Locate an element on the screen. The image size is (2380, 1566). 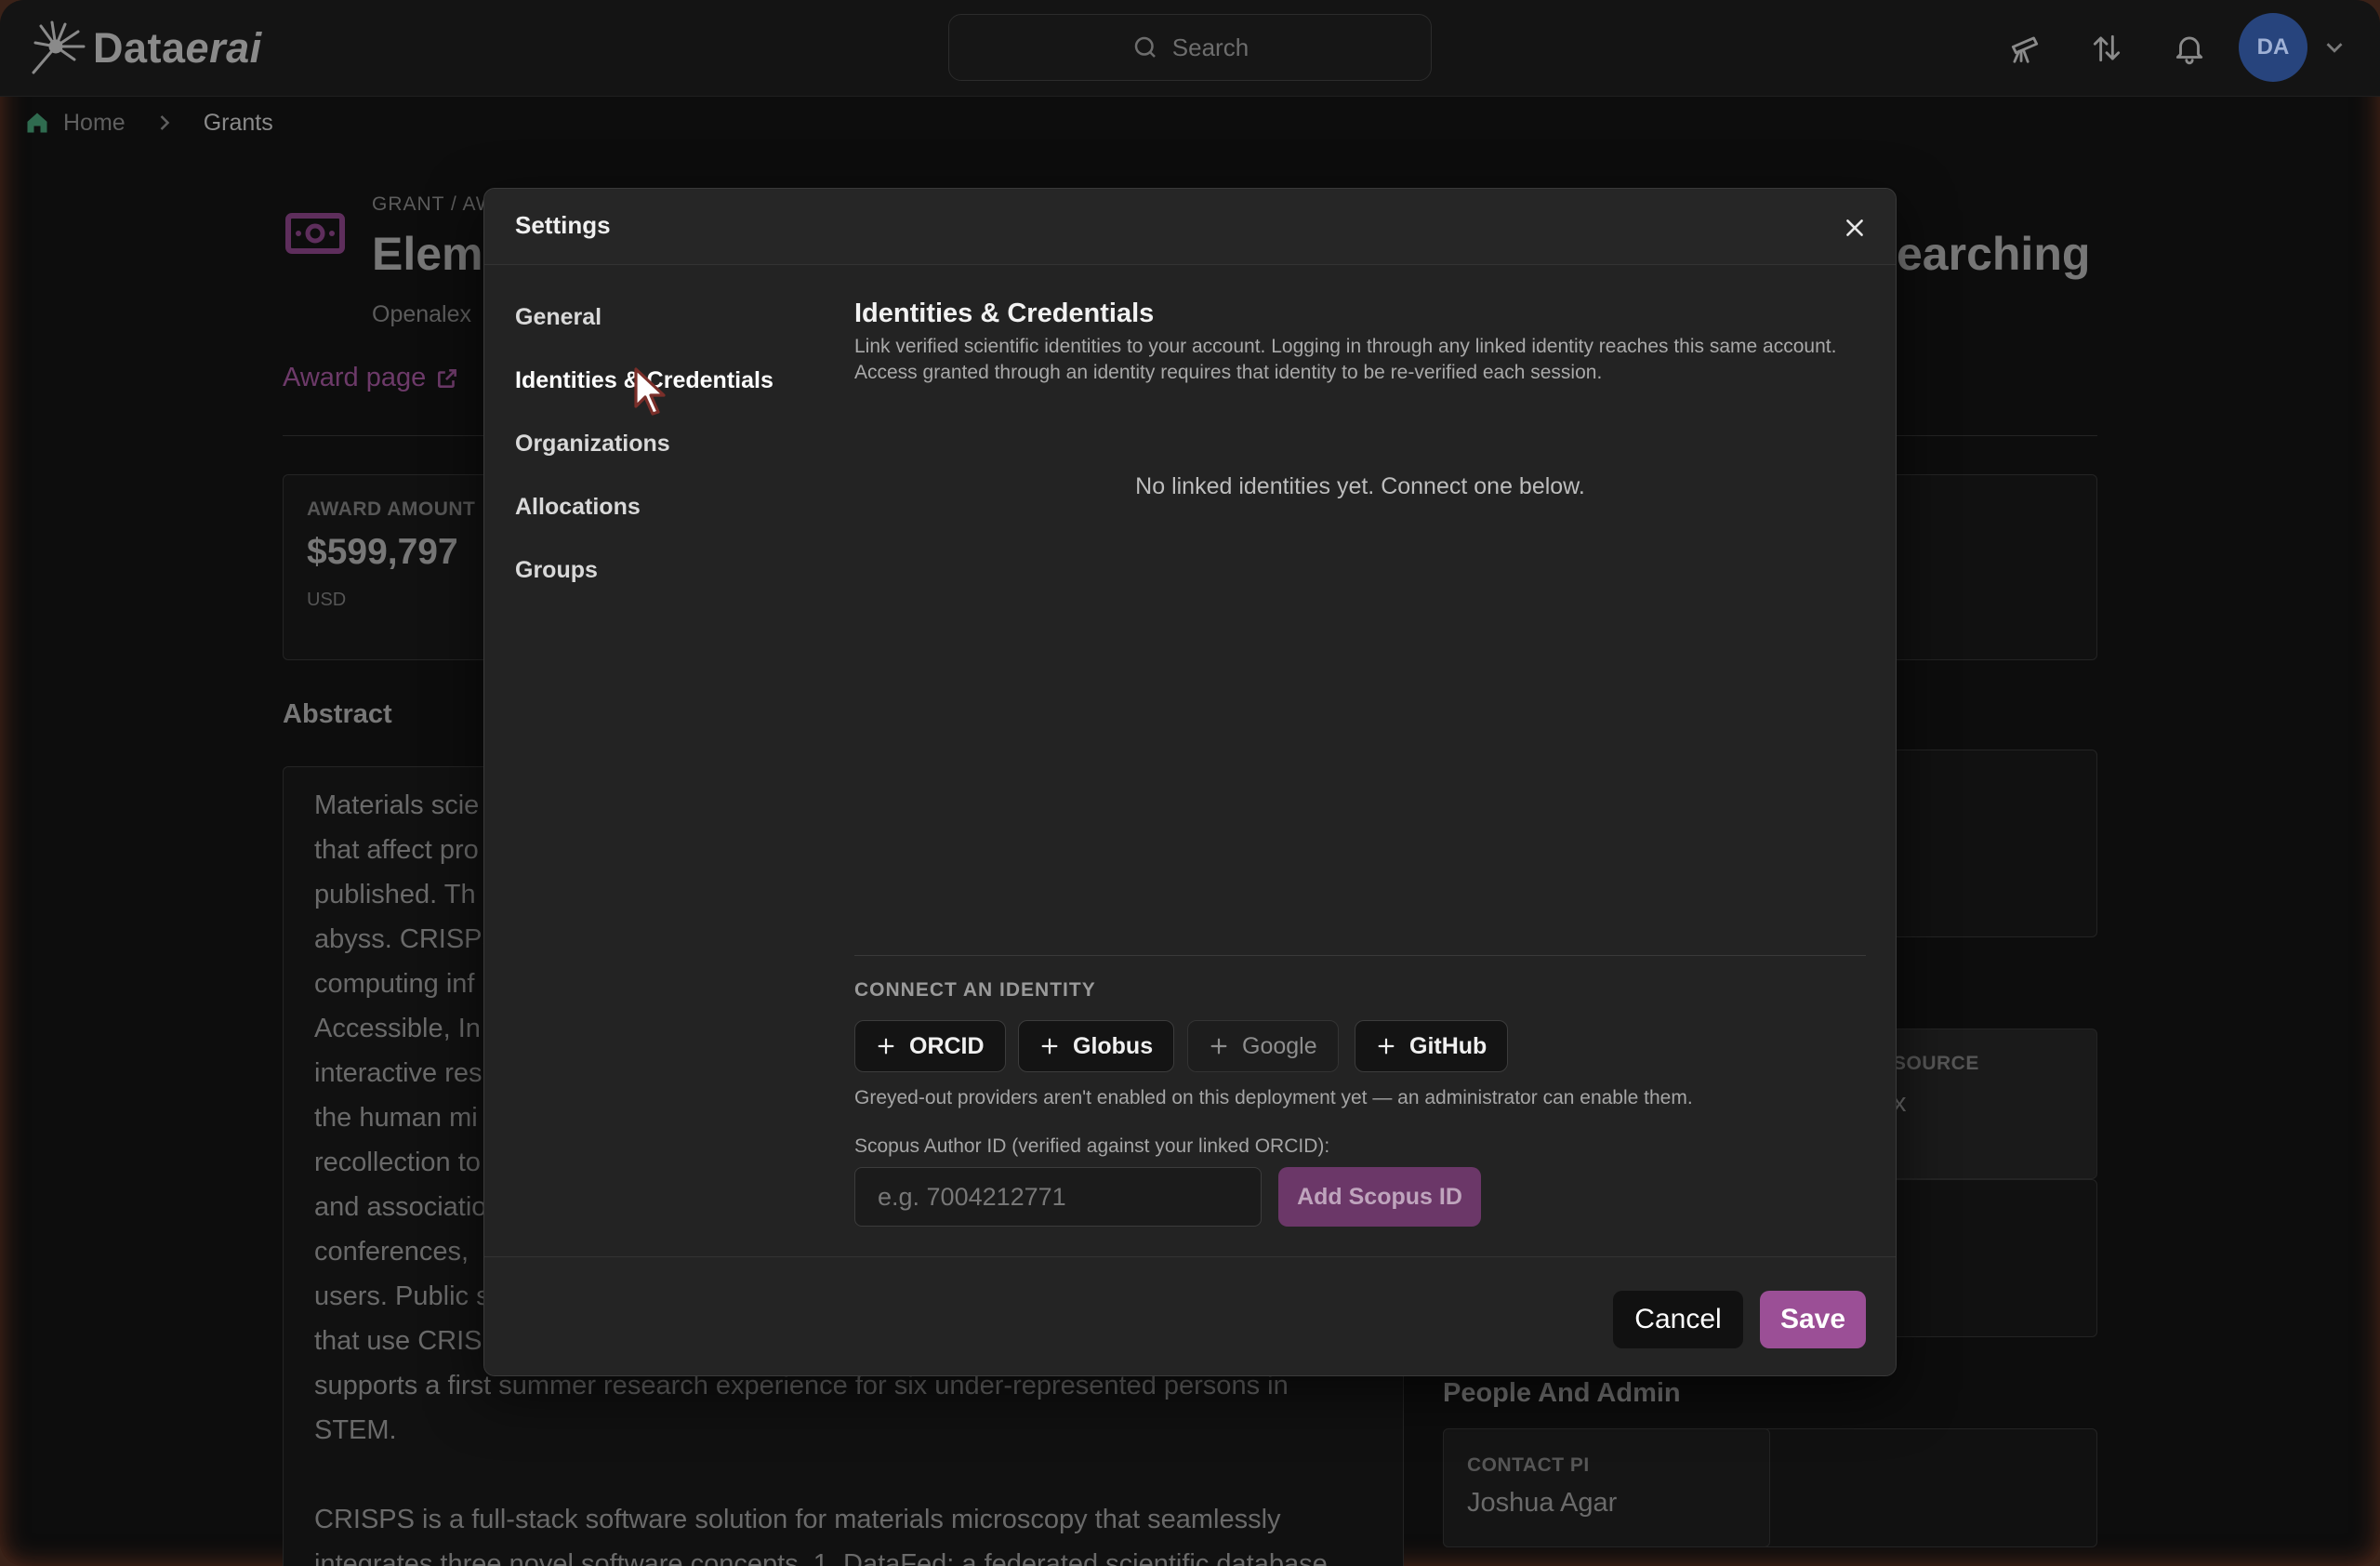
transfer-icon is located at coordinates (2107, 48).